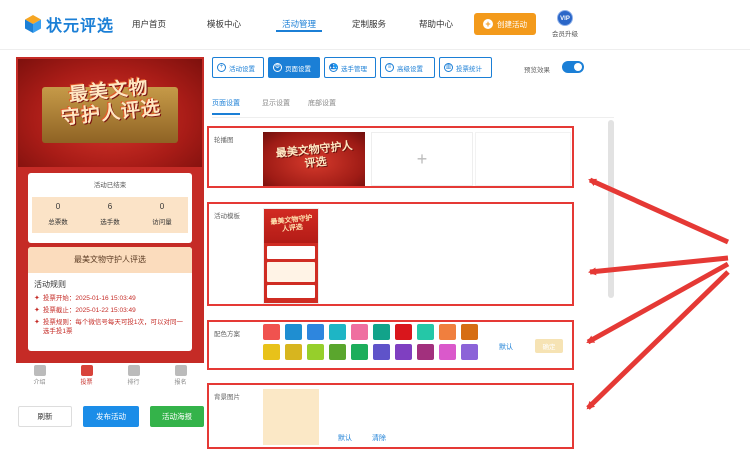  What do you see at coordinates (177, 416) in the screenshot?
I see `activity-poster-button: 活动海报` at bounding box center [177, 416].